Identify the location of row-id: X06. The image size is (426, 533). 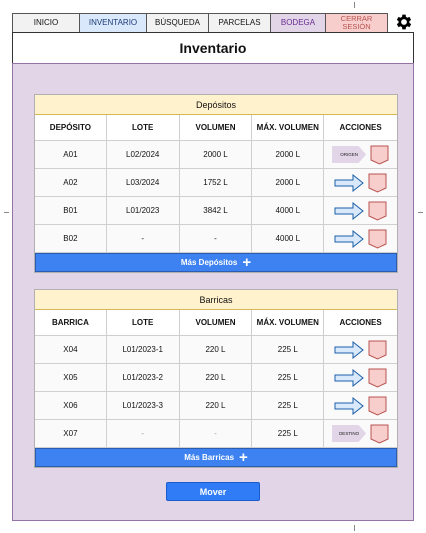
(71, 405).